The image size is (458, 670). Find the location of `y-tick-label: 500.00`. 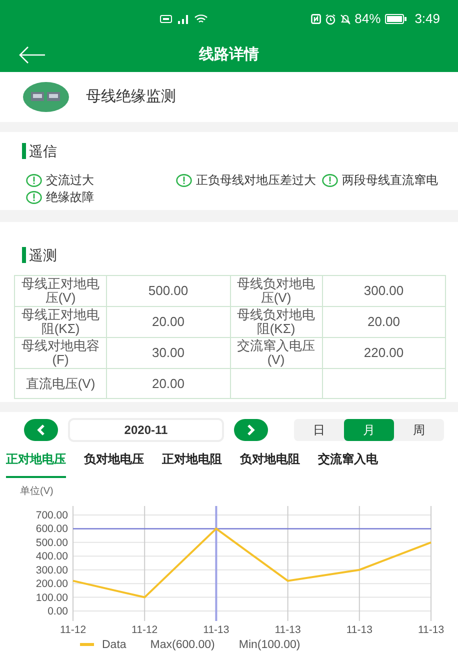

y-tick-label: 500.00 is located at coordinates (52, 542).